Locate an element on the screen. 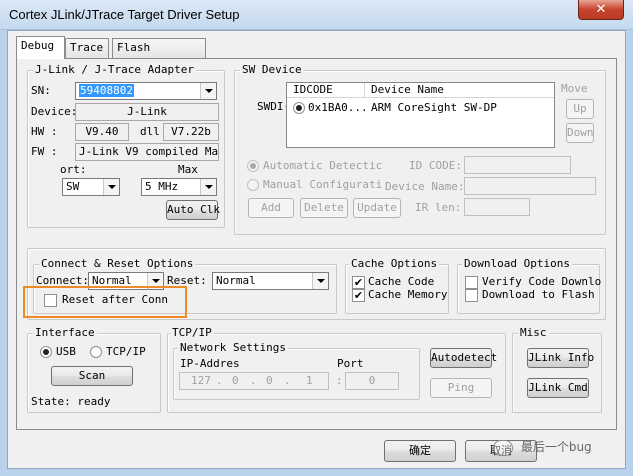 The height and width of the screenshot is (476, 633). sn-select: 59408802 is located at coordinates (146, 91).